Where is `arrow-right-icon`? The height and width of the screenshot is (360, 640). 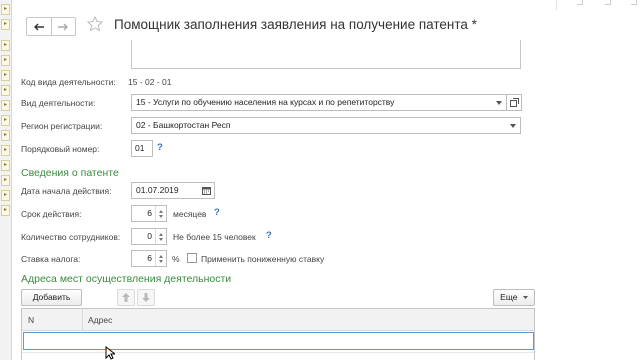
arrow-right-icon is located at coordinates (63, 26).